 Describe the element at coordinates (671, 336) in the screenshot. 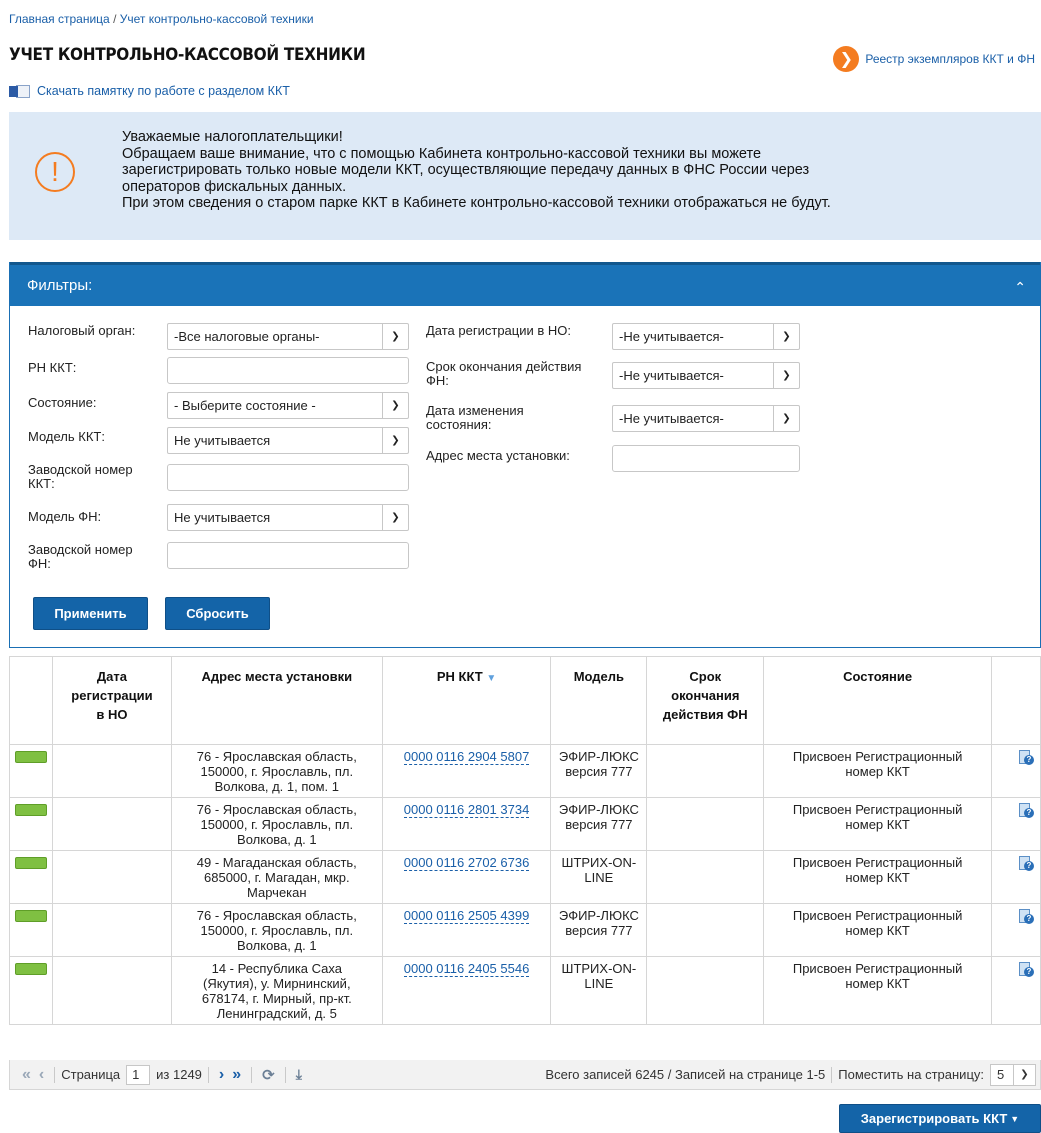

I see `reg-date-value: -Не учитывается-` at that location.